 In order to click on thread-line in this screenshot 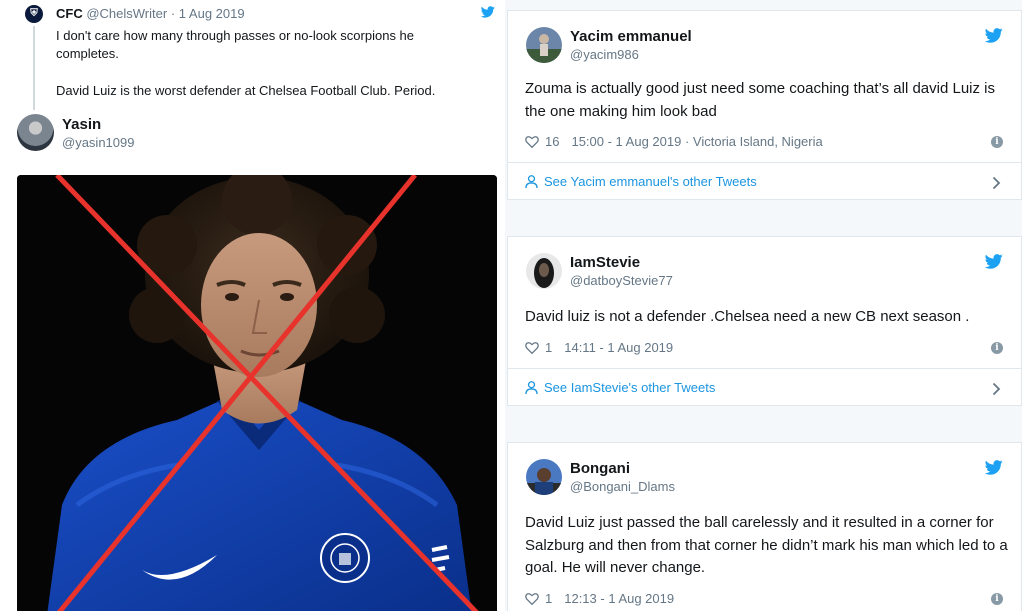, I will do `click(34, 68)`.